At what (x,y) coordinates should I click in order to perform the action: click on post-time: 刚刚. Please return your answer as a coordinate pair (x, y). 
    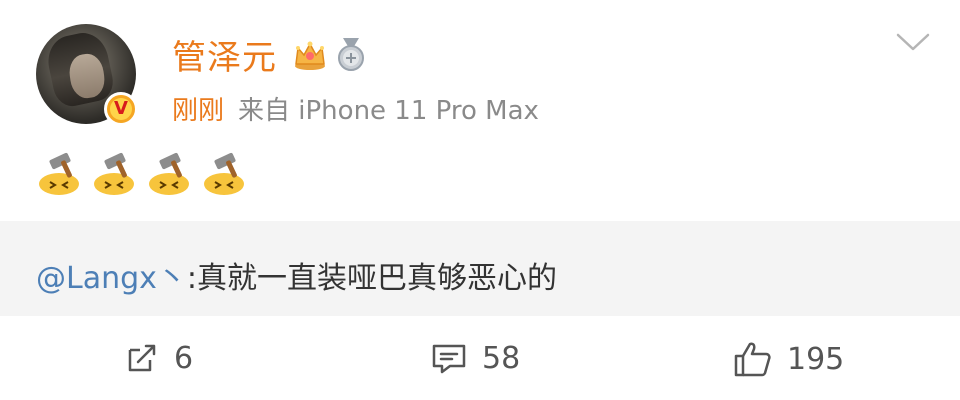
    Looking at the image, I should click on (198, 111).